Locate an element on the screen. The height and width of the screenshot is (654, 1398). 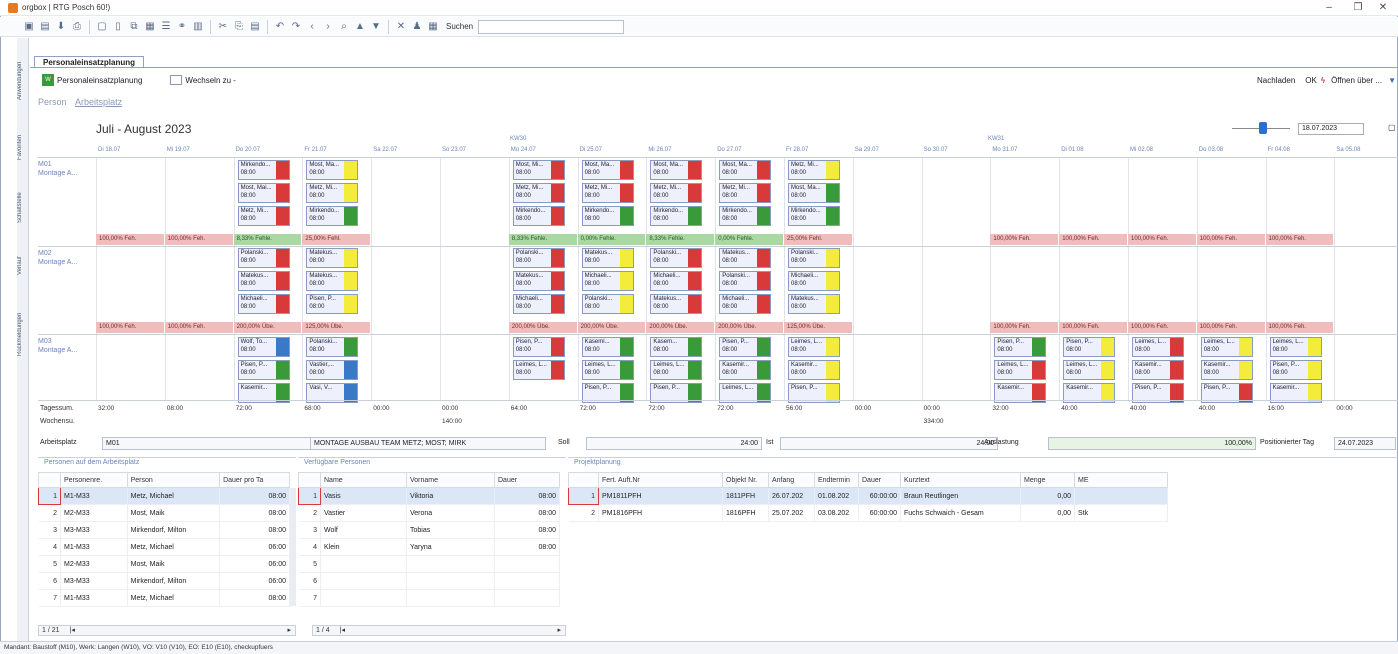
ist-field: 24:00 is located at coordinates (889, 443).